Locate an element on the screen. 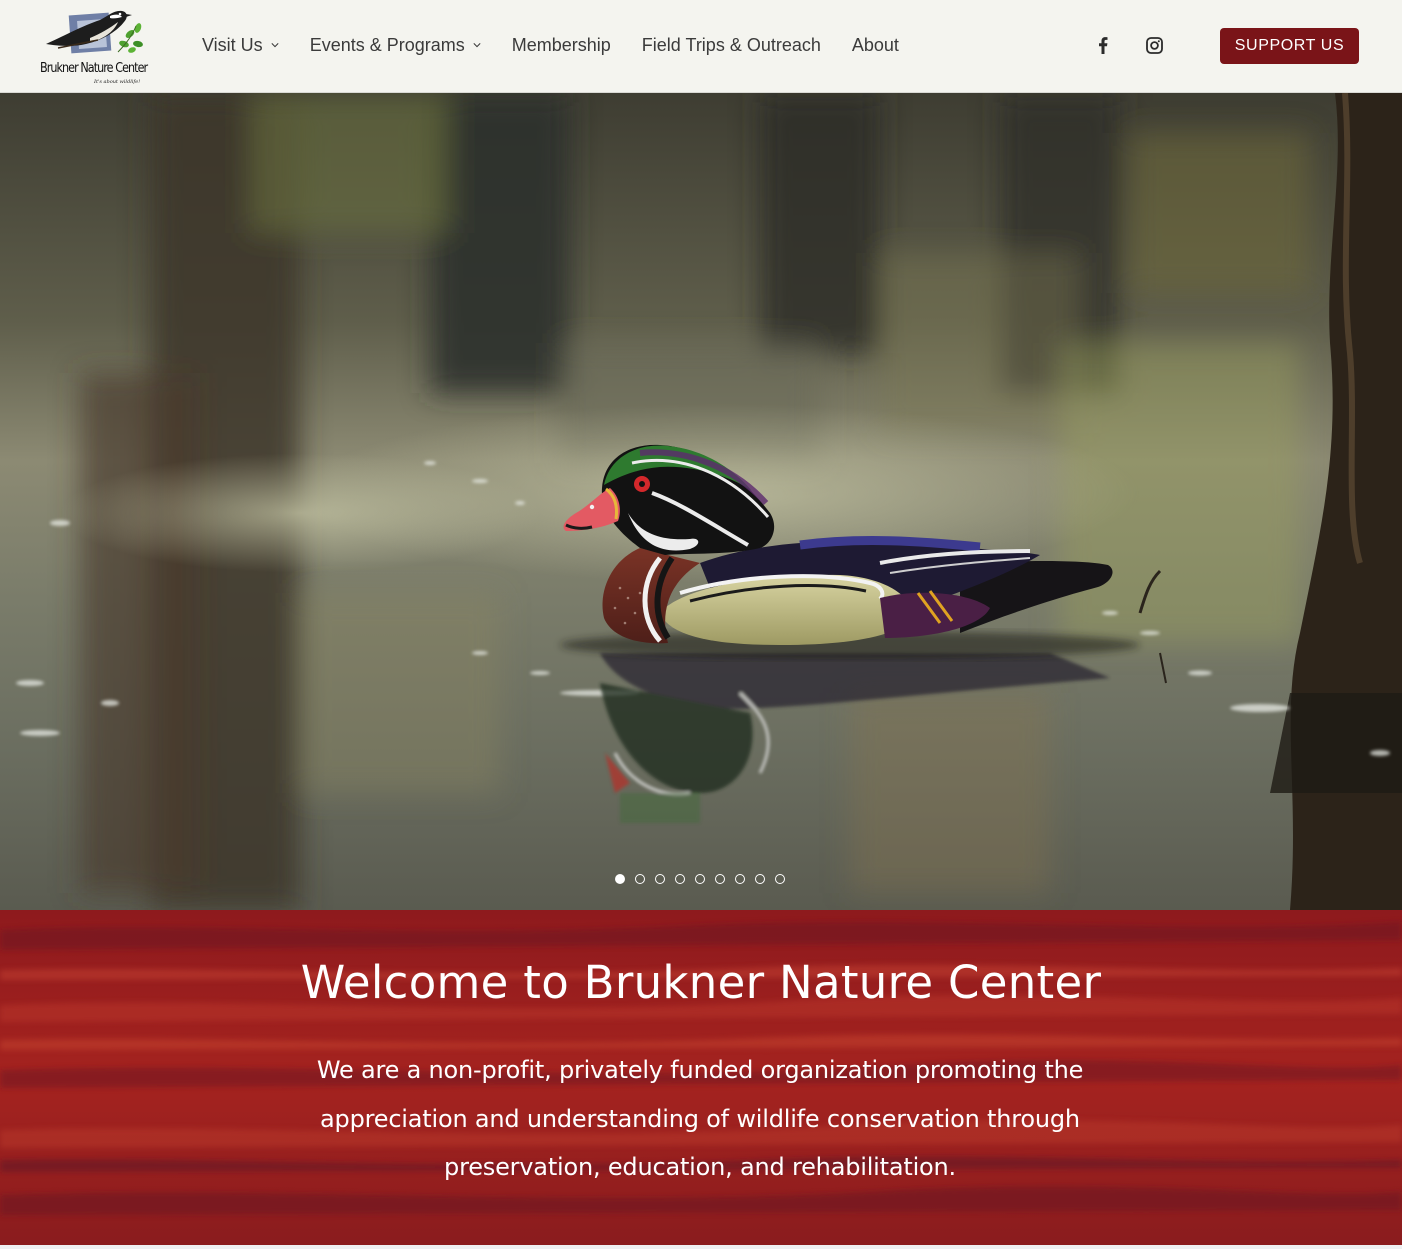 The width and height of the screenshot is (1402, 1249). instagram-link is located at coordinates (1154, 45).